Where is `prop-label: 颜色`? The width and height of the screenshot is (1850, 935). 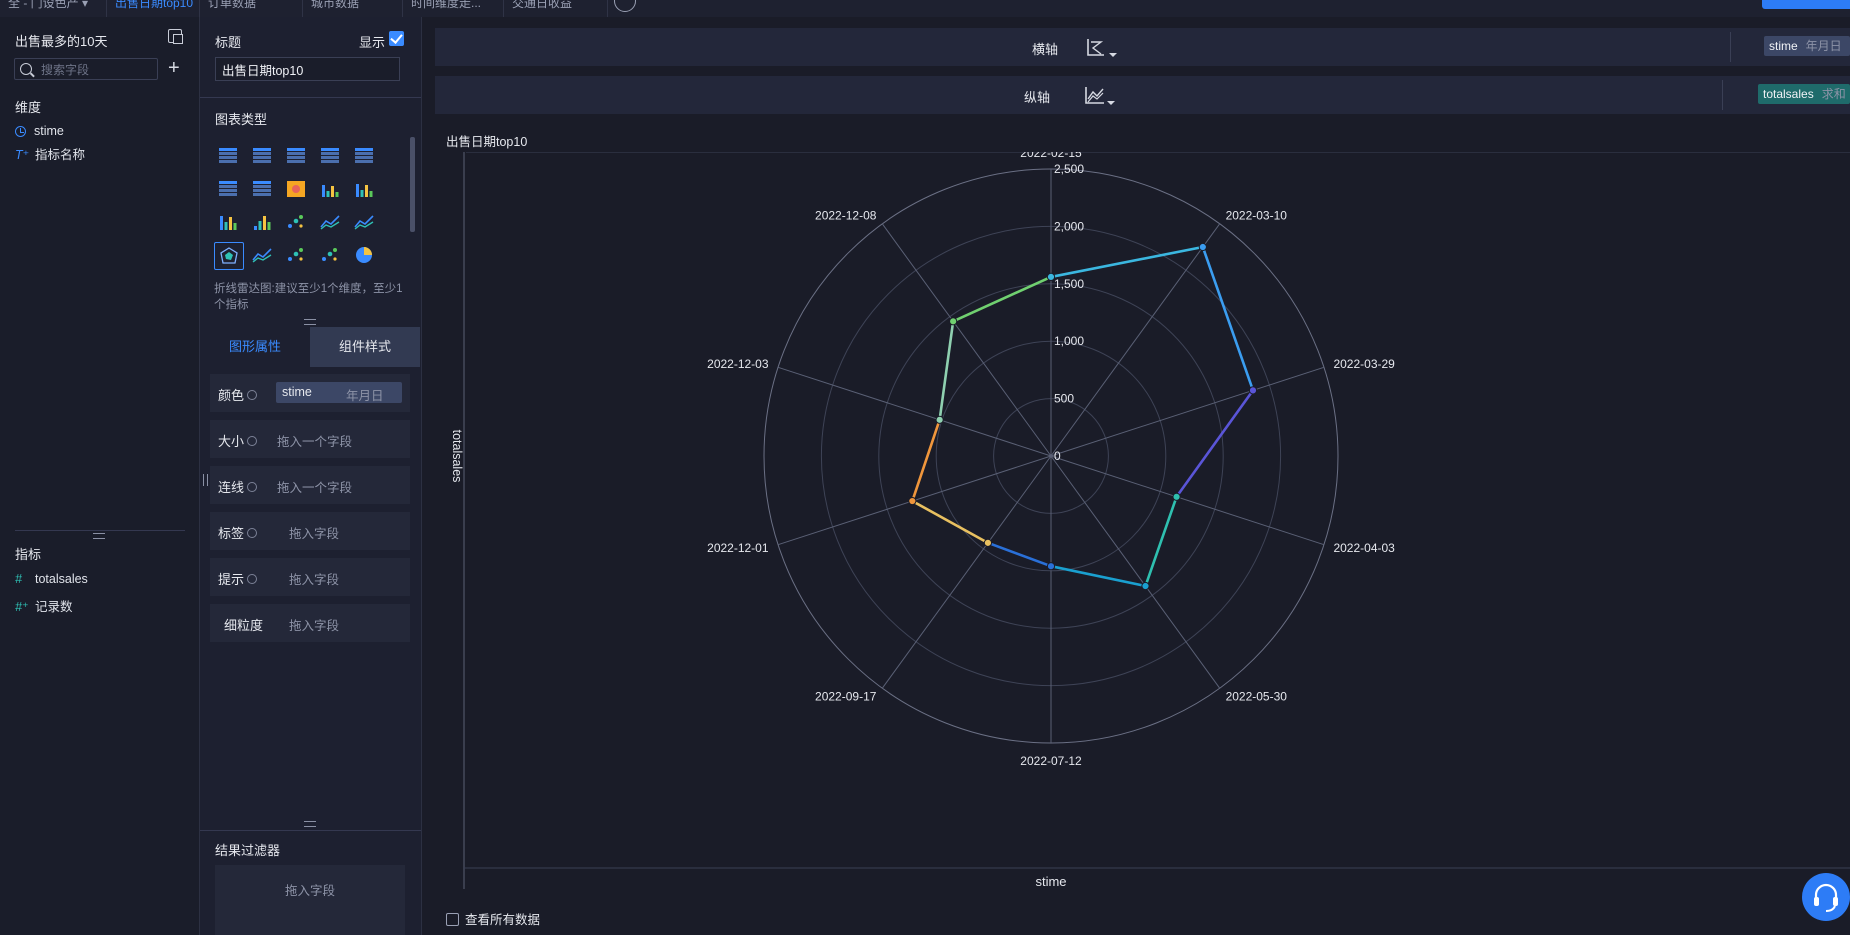 prop-label: 颜色 is located at coordinates (238, 394).